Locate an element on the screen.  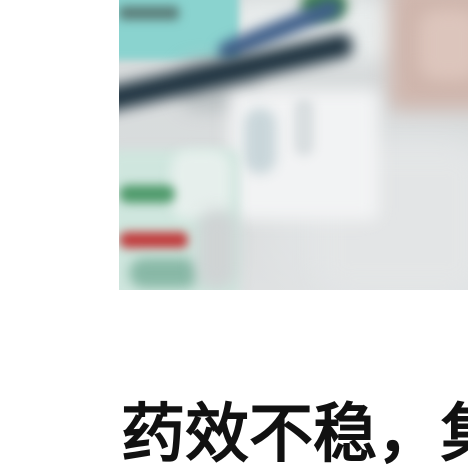
article-headline: 药效不稳，集 is located at coordinates (294, 433).